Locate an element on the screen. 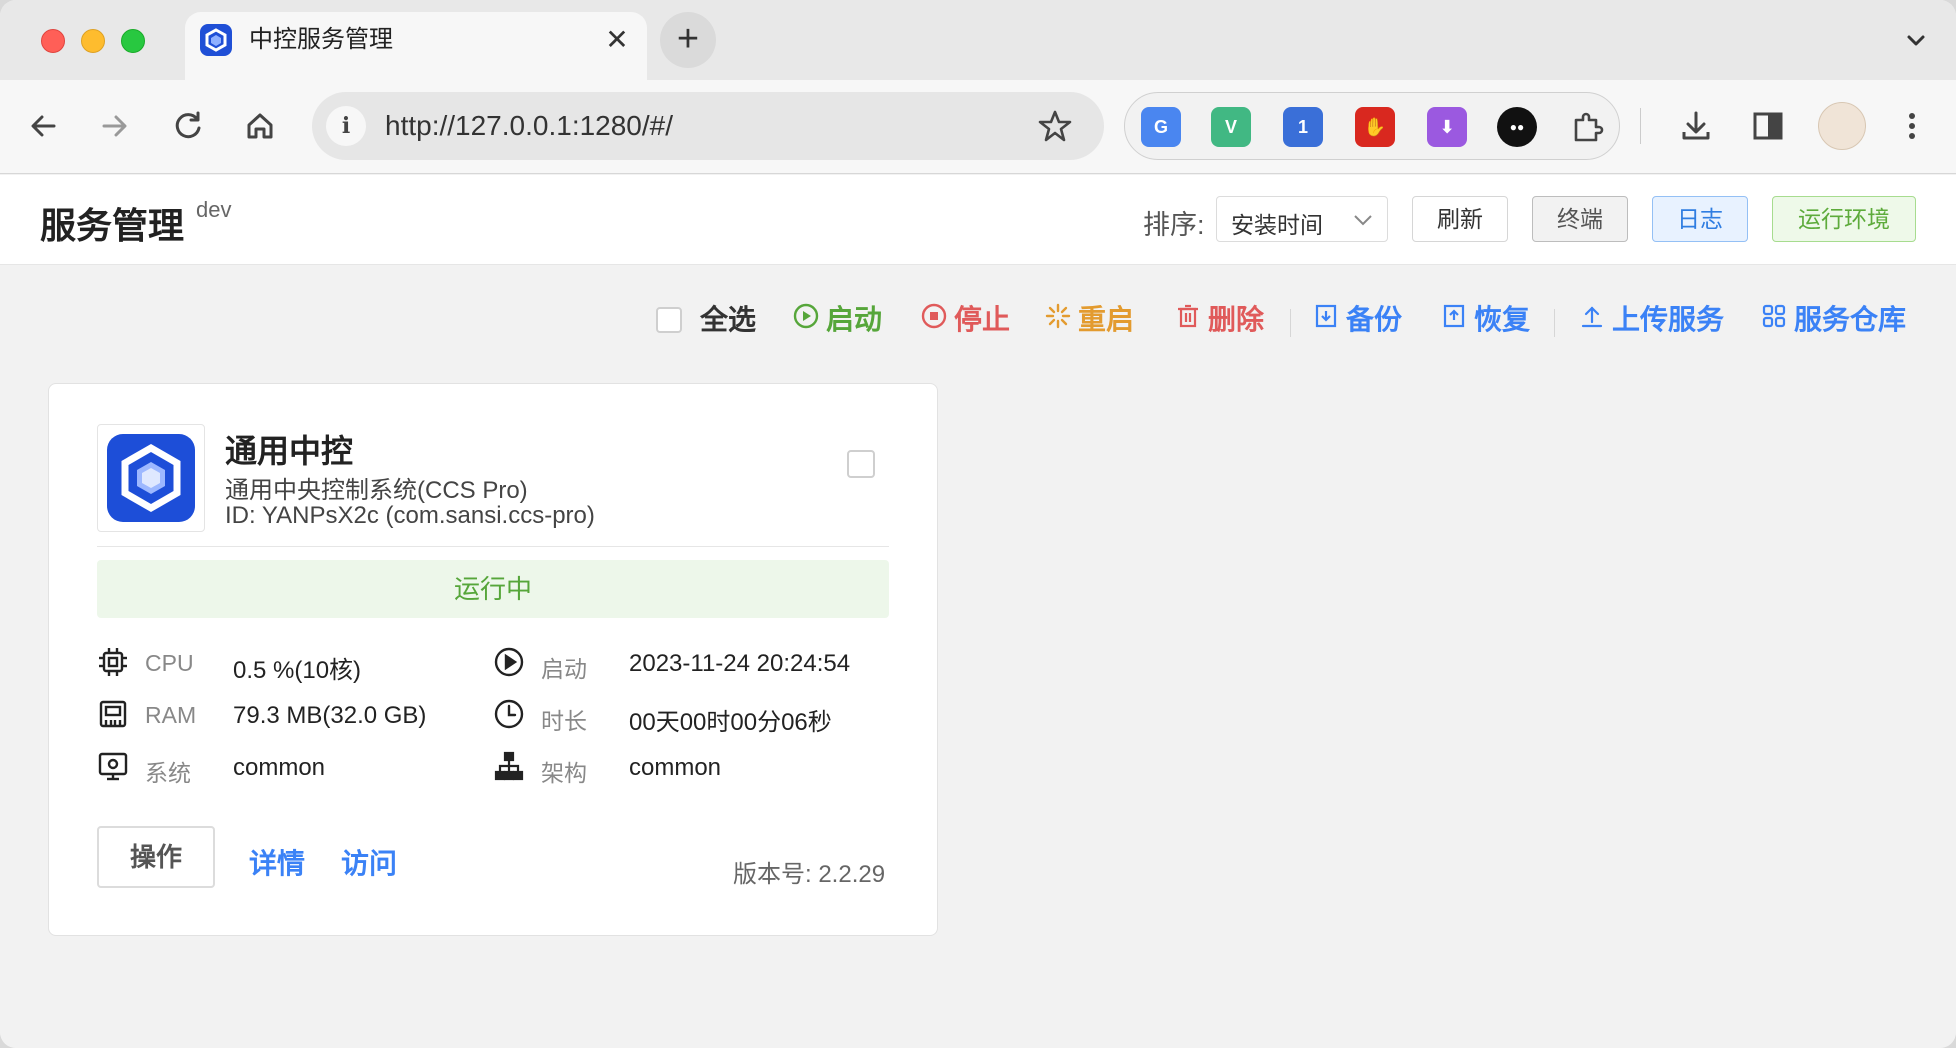 This screenshot has width=1956, height=1048. more-vertical-icon is located at coordinates (1912, 126).